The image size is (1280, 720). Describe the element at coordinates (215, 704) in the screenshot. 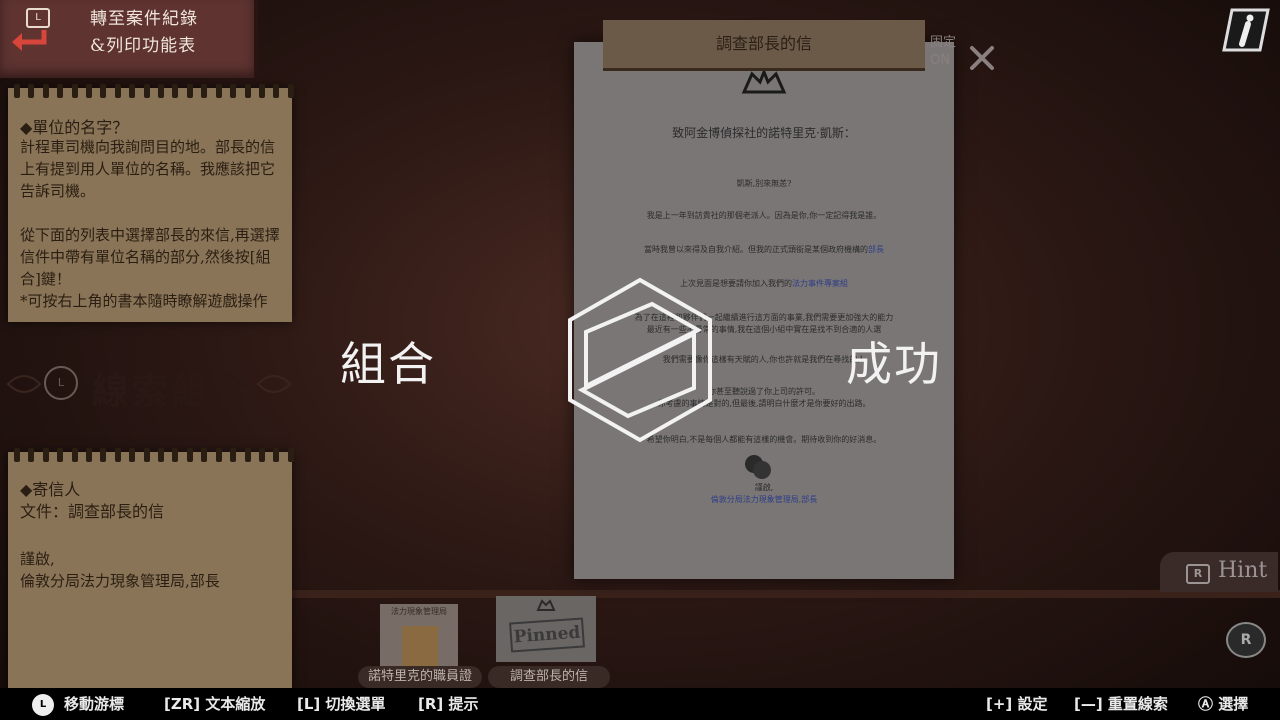

I see `zoom-hint: [ZR] 文本縮放` at that location.